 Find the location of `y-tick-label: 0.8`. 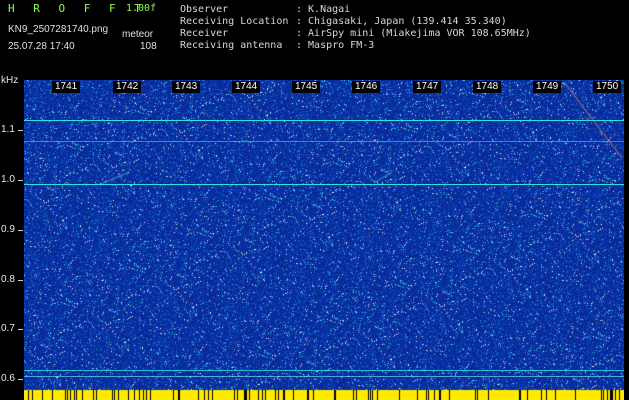

y-tick-label: 0.8 is located at coordinates (8, 279).